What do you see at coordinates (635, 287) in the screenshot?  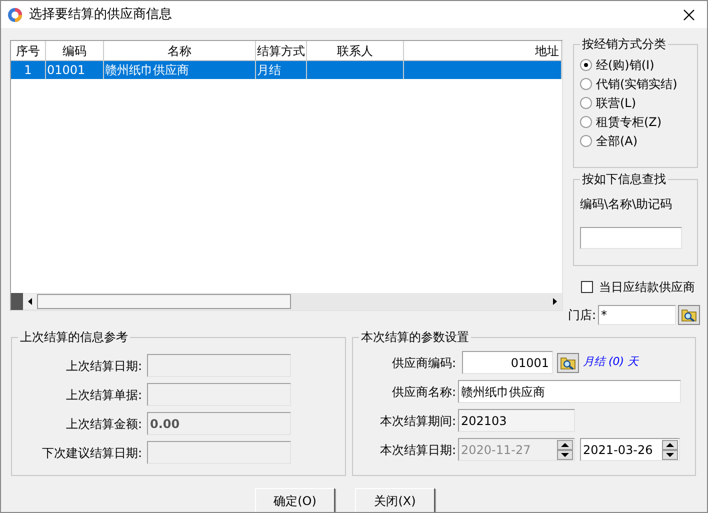 I see `due-today-checkbox: 当日应结款供应商` at bounding box center [635, 287].